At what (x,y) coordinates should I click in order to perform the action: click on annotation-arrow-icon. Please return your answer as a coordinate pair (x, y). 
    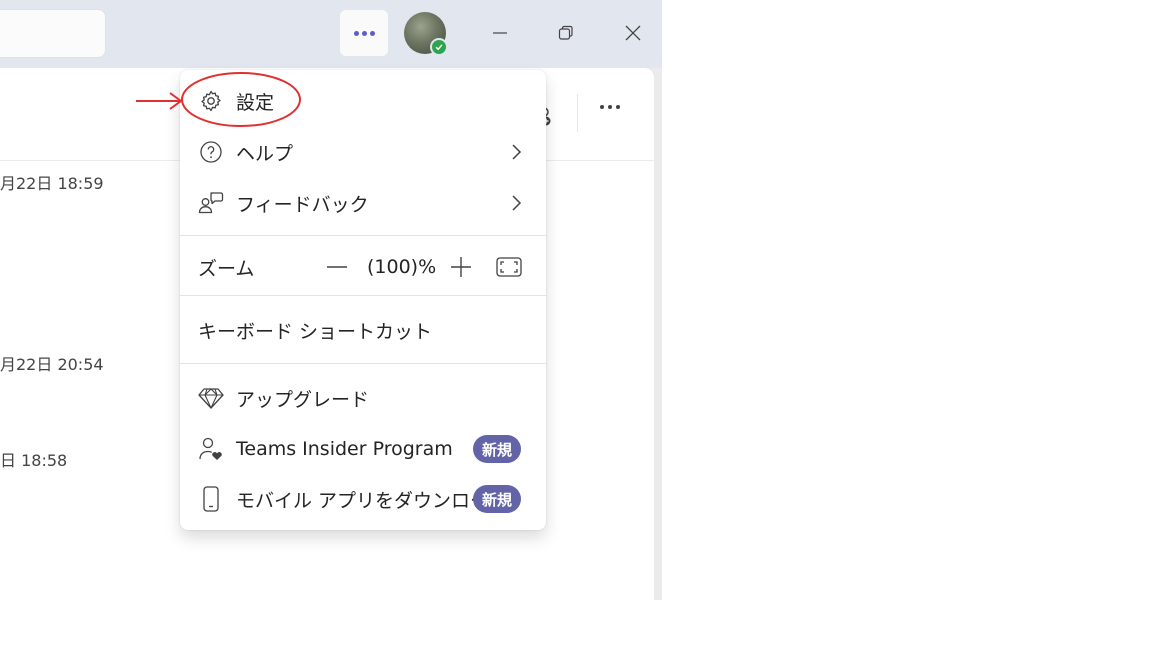
    Looking at the image, I should click on (159, 101).